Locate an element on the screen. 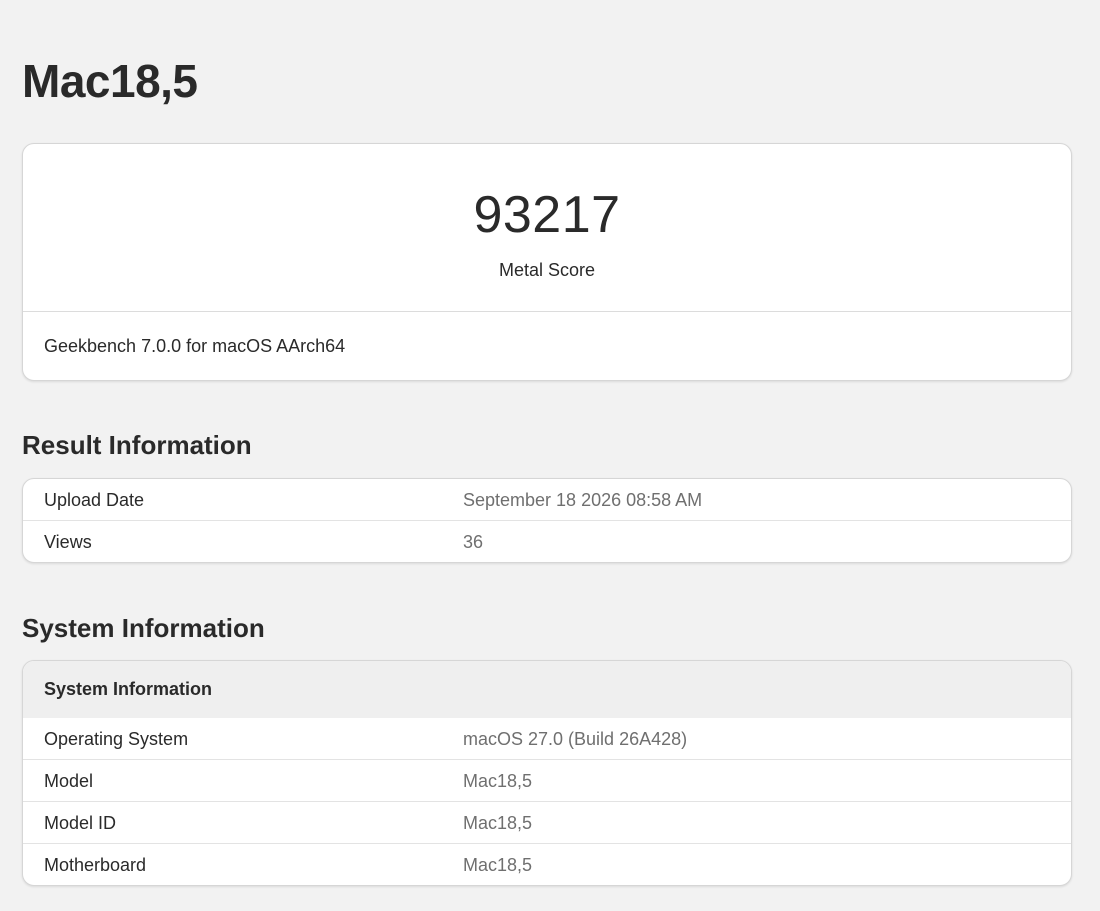  metal-score-value: 93217 is located at coordinates (547, 215).